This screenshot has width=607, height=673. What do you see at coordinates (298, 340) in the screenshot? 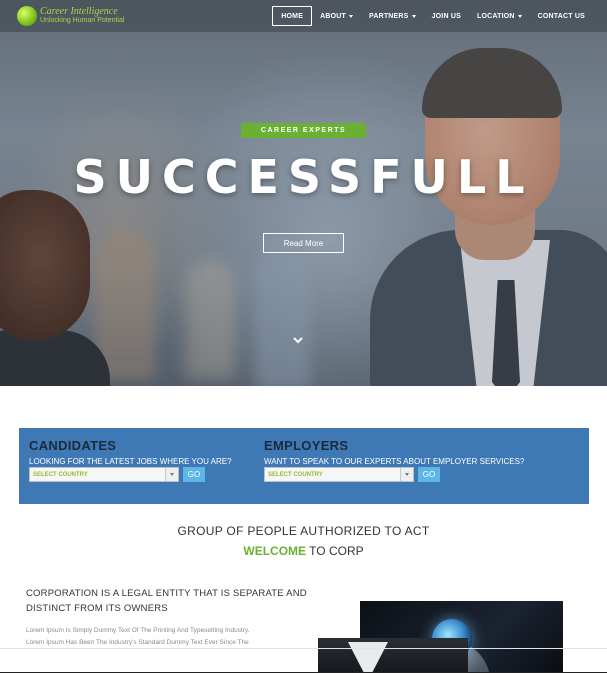
I see `chevron-down-icon` at bounding box center [298, 340].